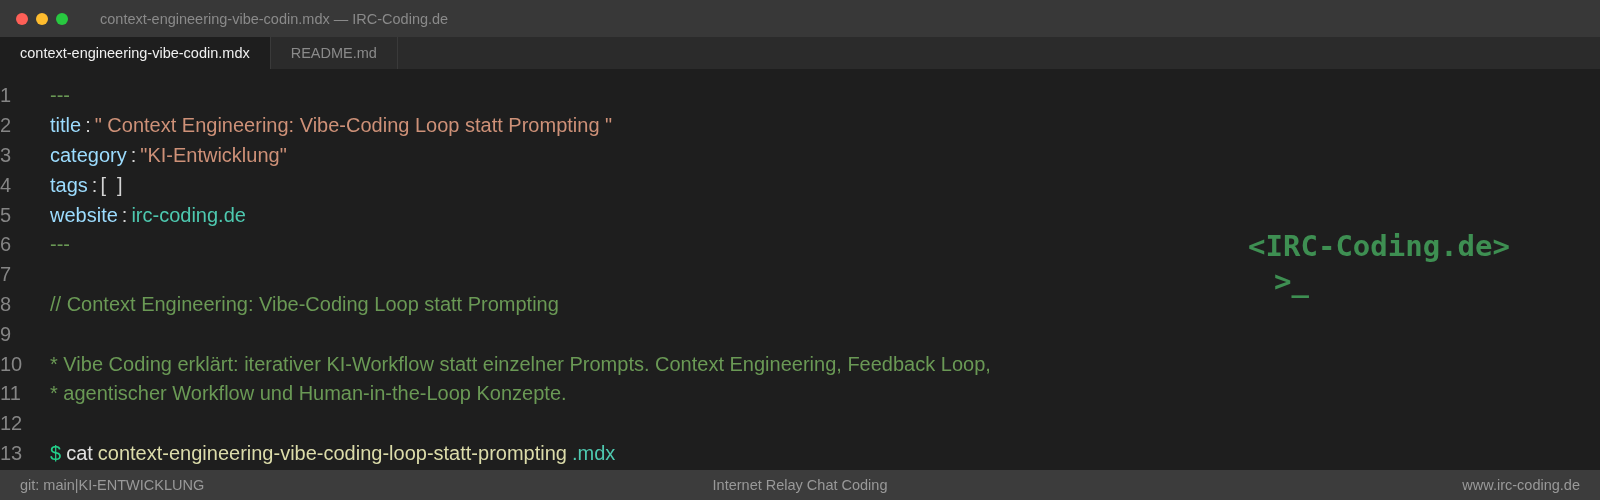 The height and width of the screenshot is (500, 1600). Describe the element at coordinates (308, 394) in the screenshot. I see `comment-text: * agentischer Workflow und Human-in-the-Loop Konzepte.` at that location.